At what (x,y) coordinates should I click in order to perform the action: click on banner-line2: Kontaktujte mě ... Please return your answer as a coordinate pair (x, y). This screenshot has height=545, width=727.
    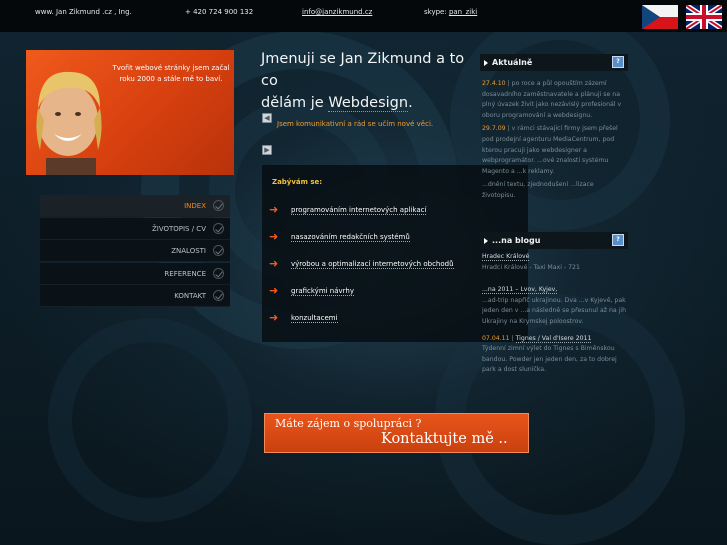
    Looking at the image, I should click on (444, 439).